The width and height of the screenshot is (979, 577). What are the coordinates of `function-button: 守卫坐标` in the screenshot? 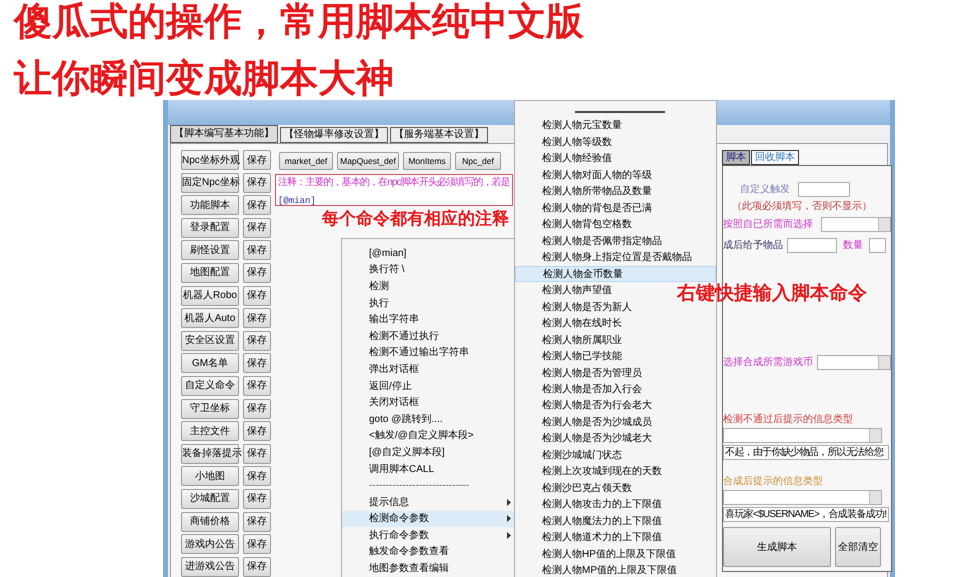 It's located at (210, 408).